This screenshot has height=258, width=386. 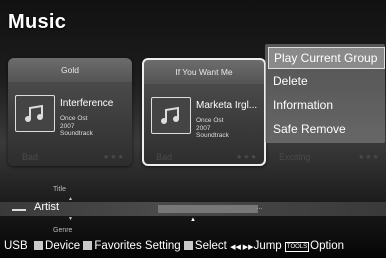 I want to click on album-card-title: If You Want Me, so click(x=204, y=72).